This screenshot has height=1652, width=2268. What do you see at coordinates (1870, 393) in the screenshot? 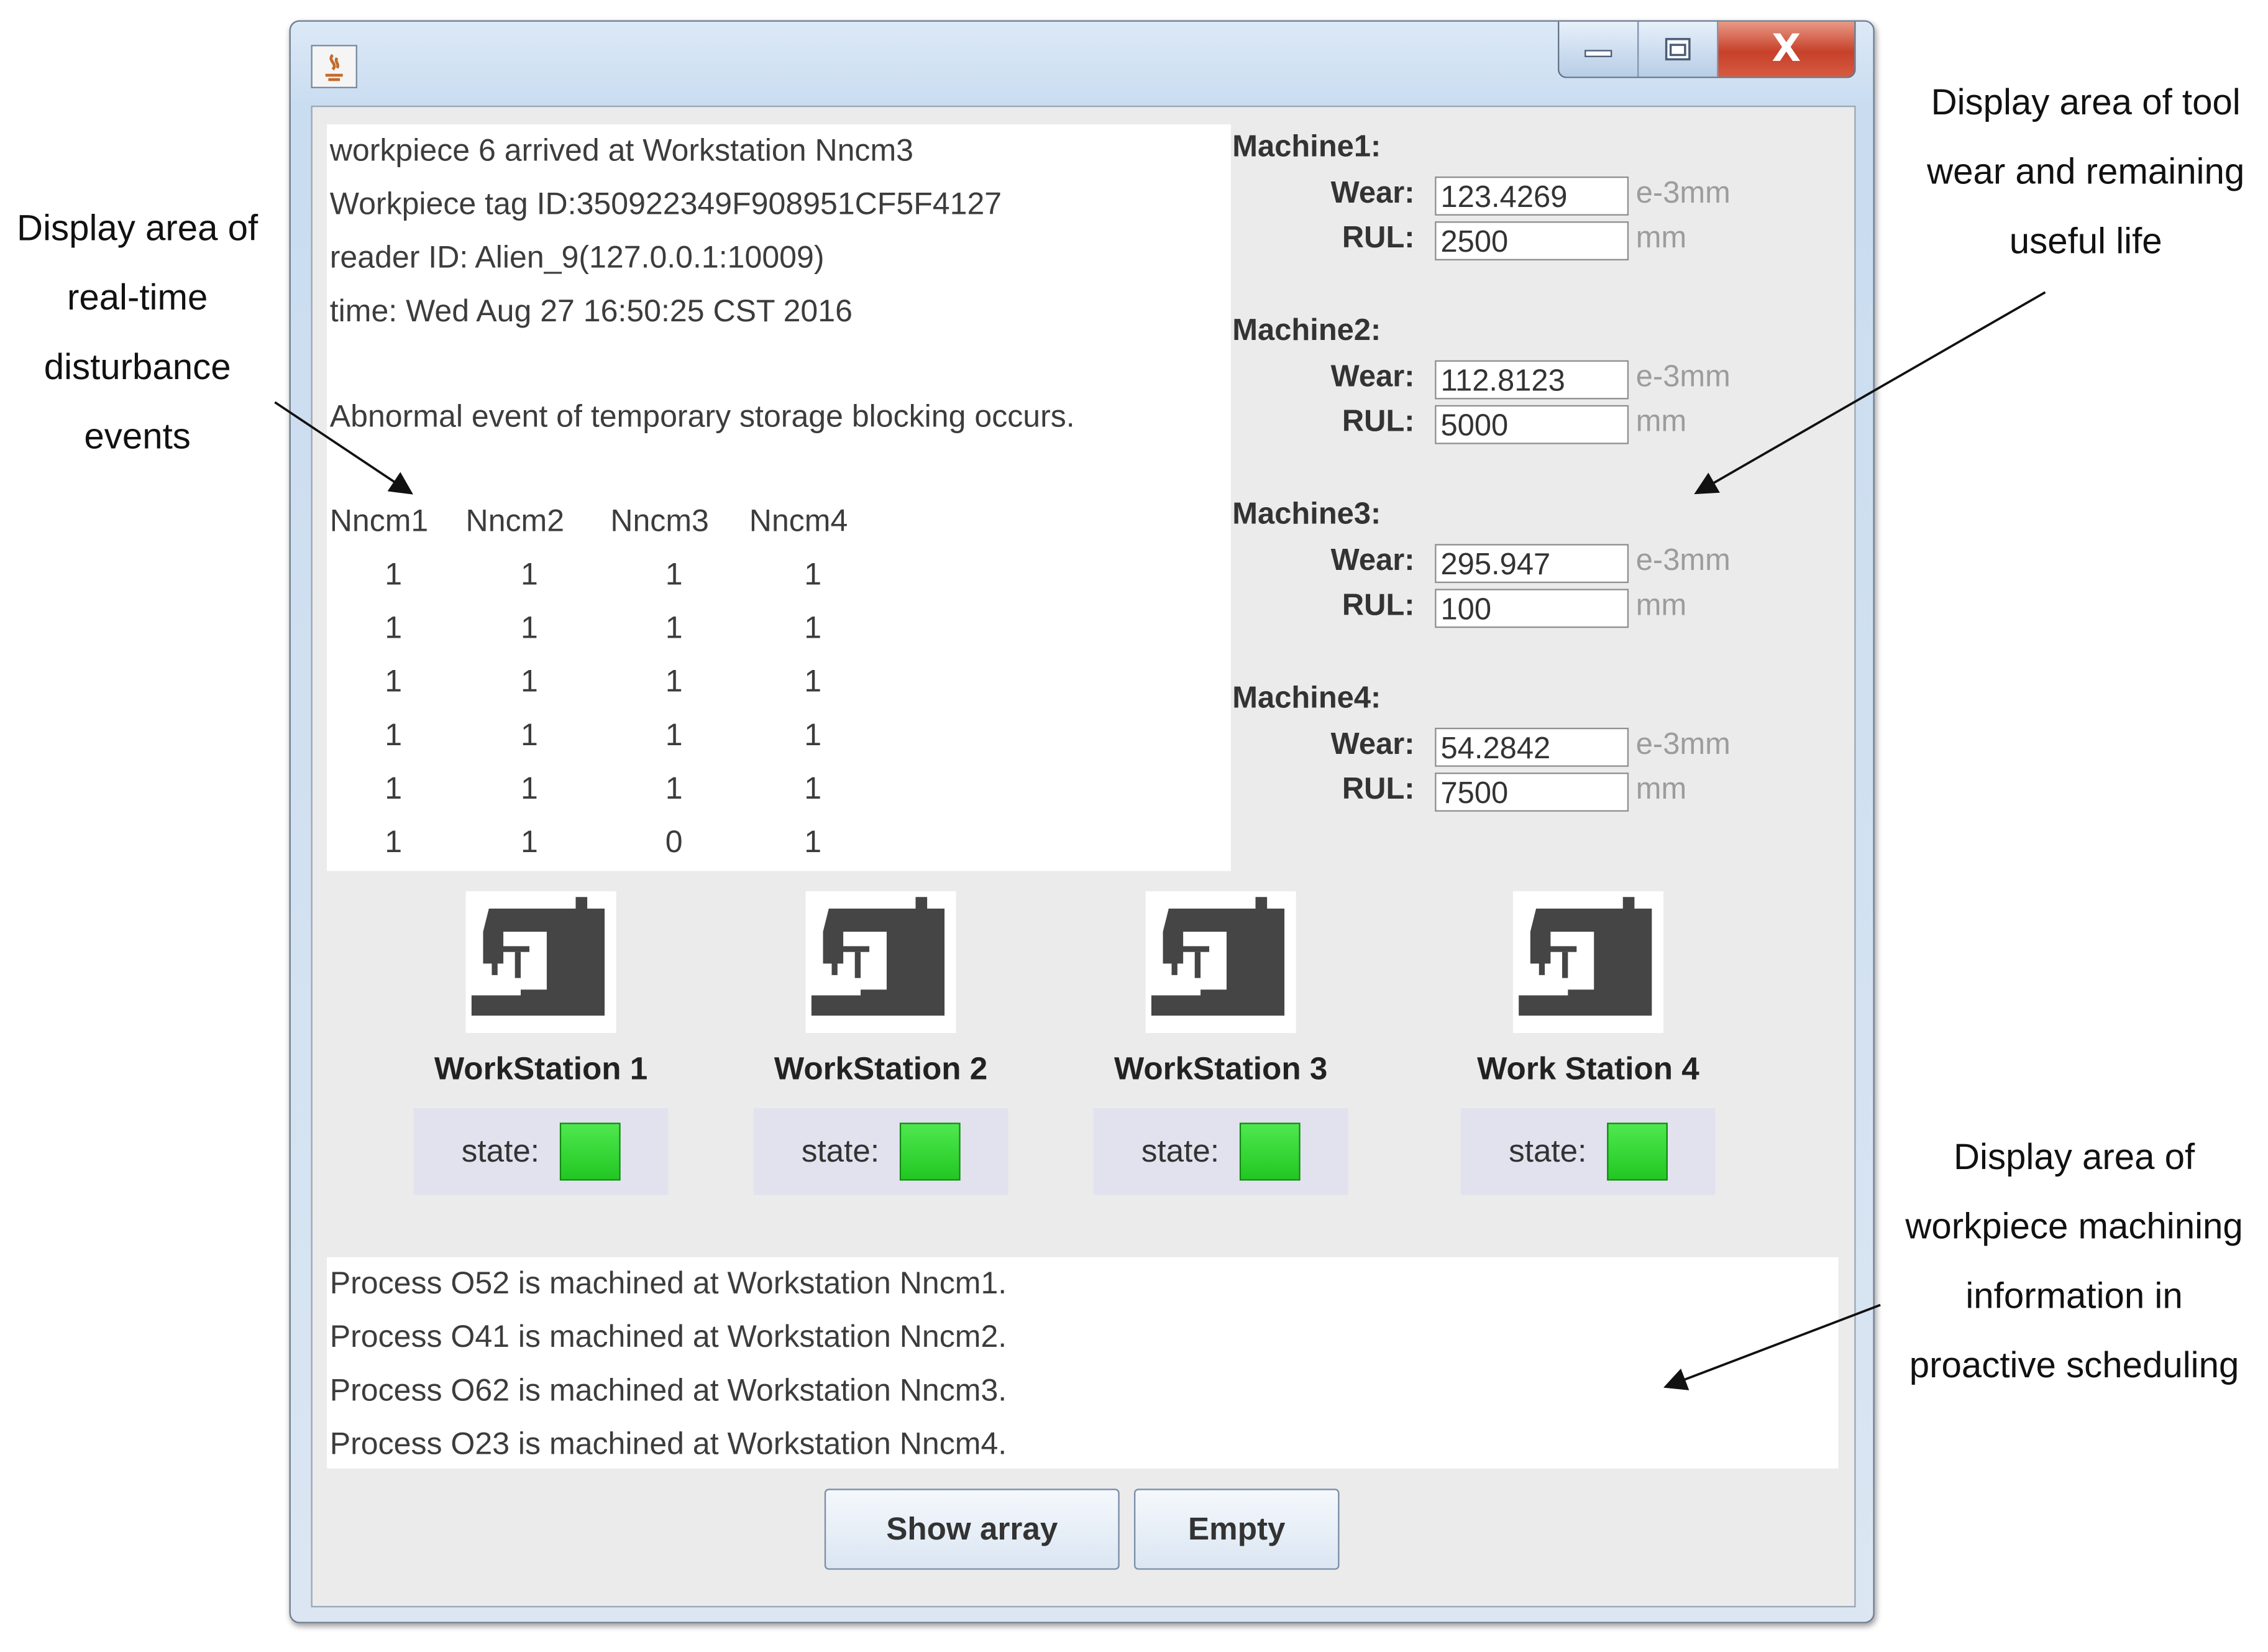
I see `arrow-right-top` at bounding box center [1870, 393].